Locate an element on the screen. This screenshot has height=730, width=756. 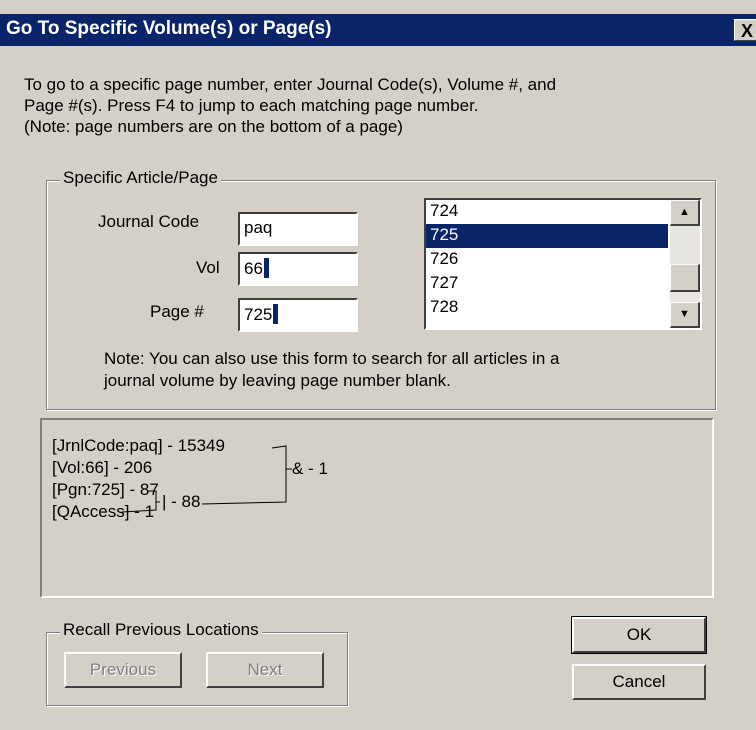
title-bar: Go To Specific Volume(s) or Page(s) X is located at coordinates (378, 30).